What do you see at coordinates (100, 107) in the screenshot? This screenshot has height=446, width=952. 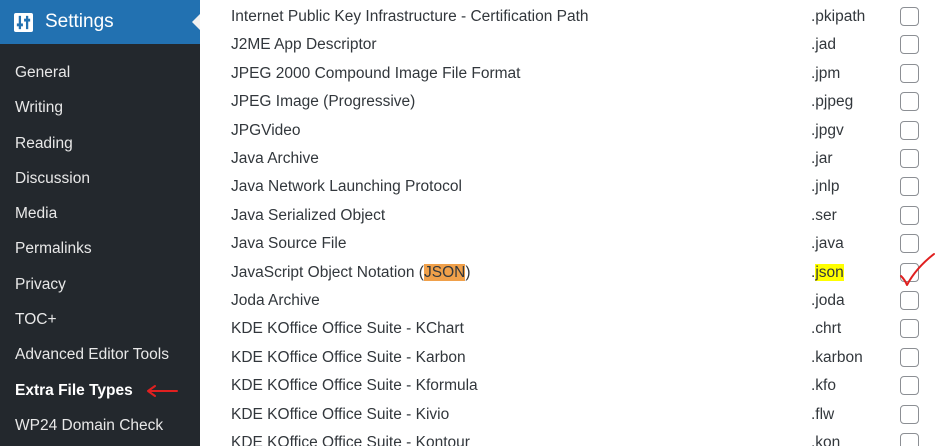 I see `sidebar-item-writing: Writing` at bounding box center [100, 107].